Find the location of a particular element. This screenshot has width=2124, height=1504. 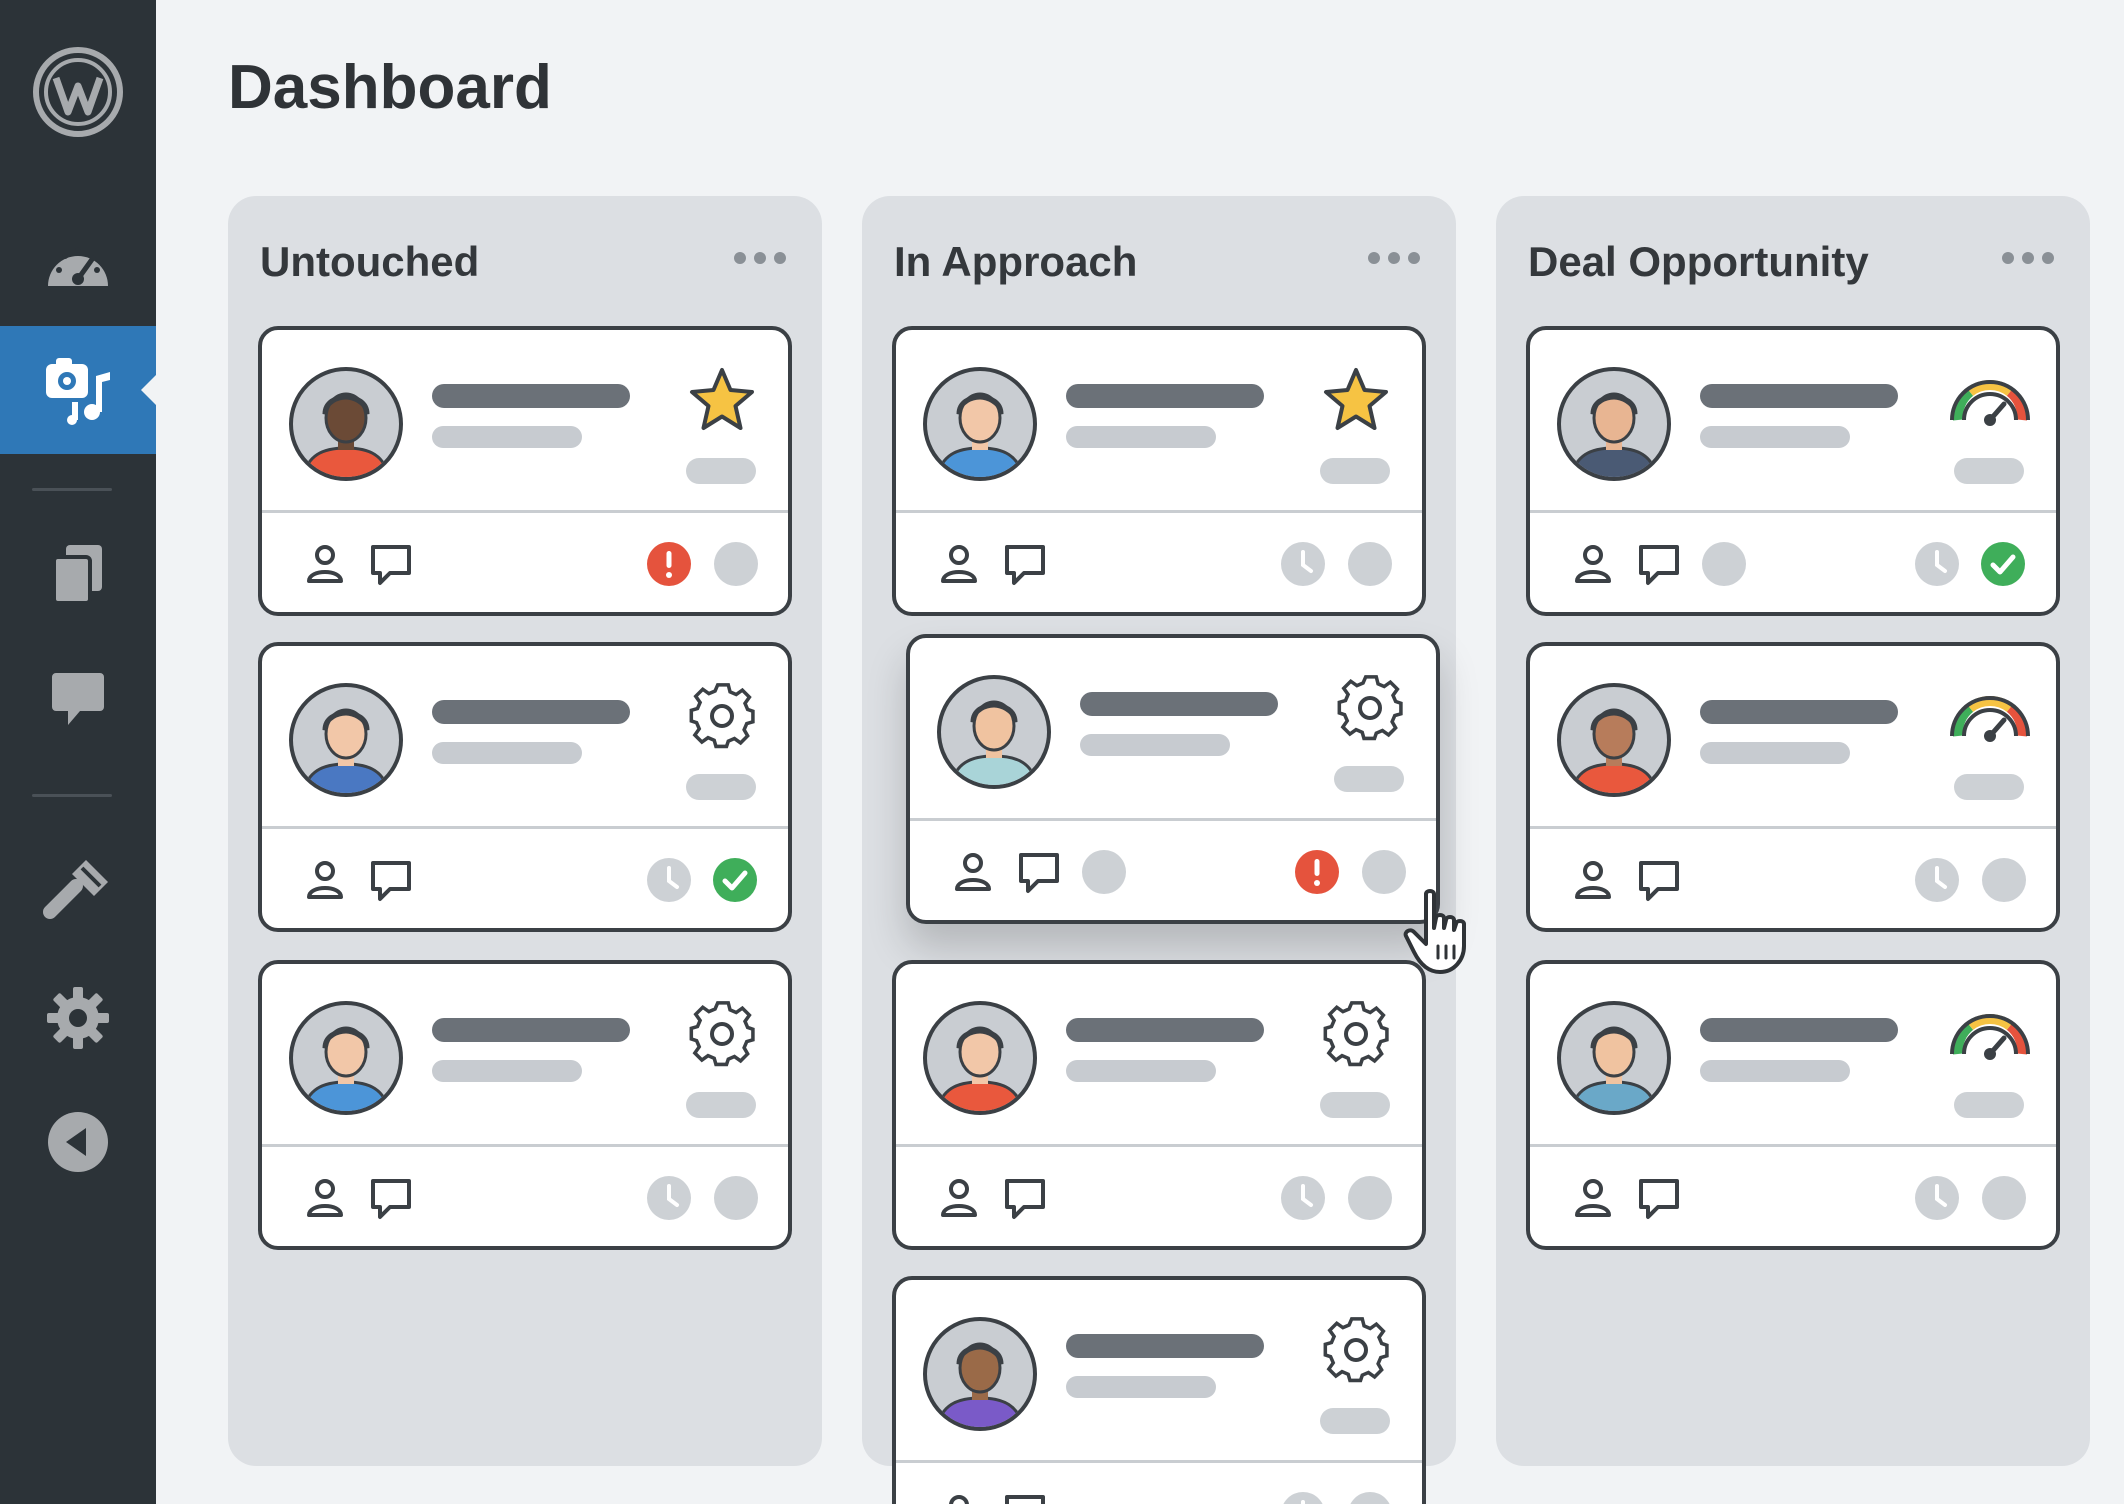

wordpress-logo-icon is located at coordinates (78, 92).